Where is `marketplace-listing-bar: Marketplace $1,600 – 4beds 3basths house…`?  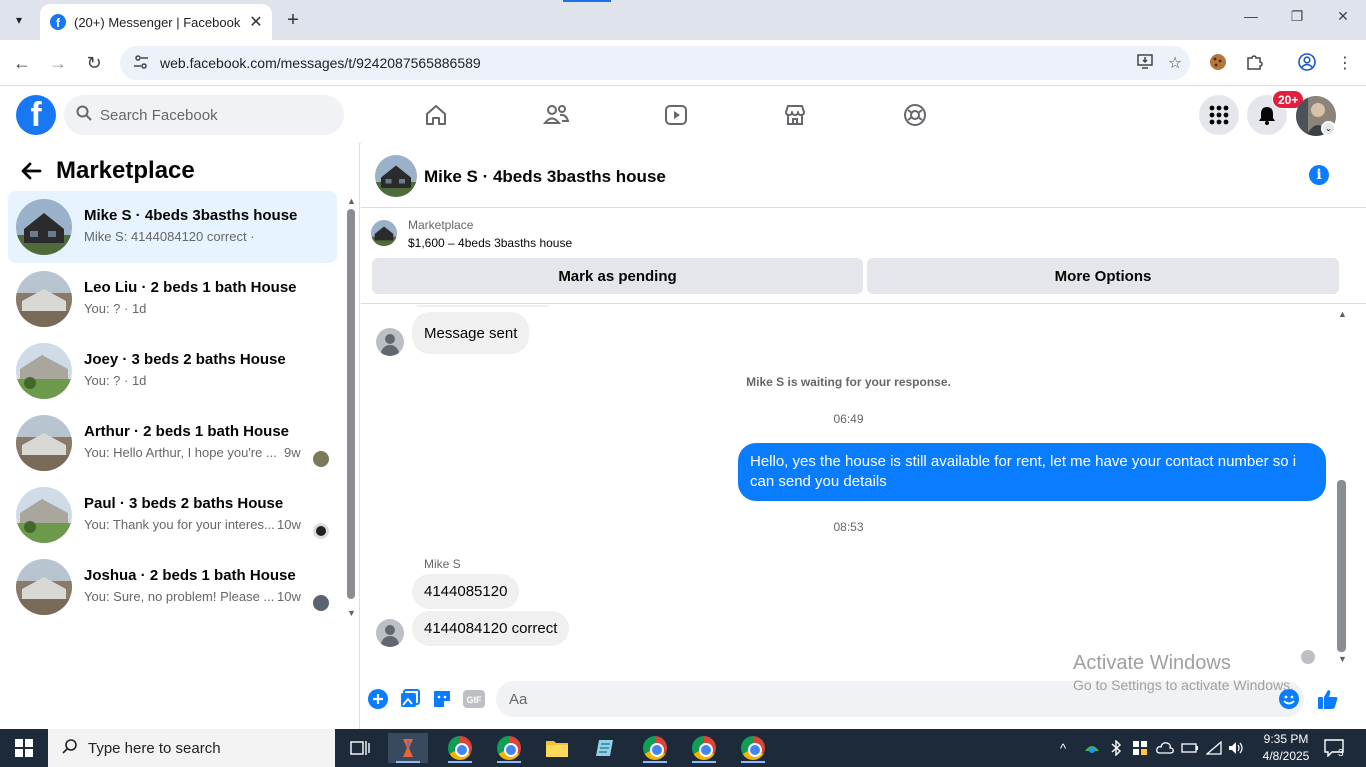
marketplace-listing-bar: Marketplace $1,600 – 4beds 3basths house… is located at coordinates (863, 256).